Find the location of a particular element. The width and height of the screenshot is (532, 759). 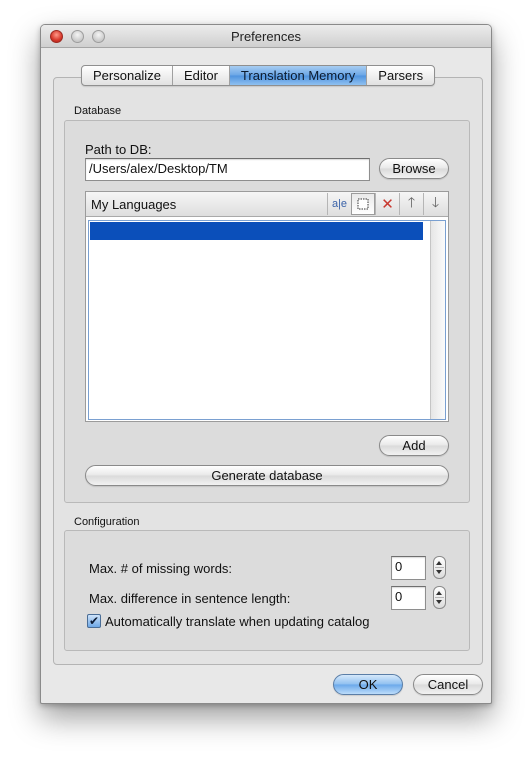

languages-header-label: My Languages is located at coordinates (134, 204).